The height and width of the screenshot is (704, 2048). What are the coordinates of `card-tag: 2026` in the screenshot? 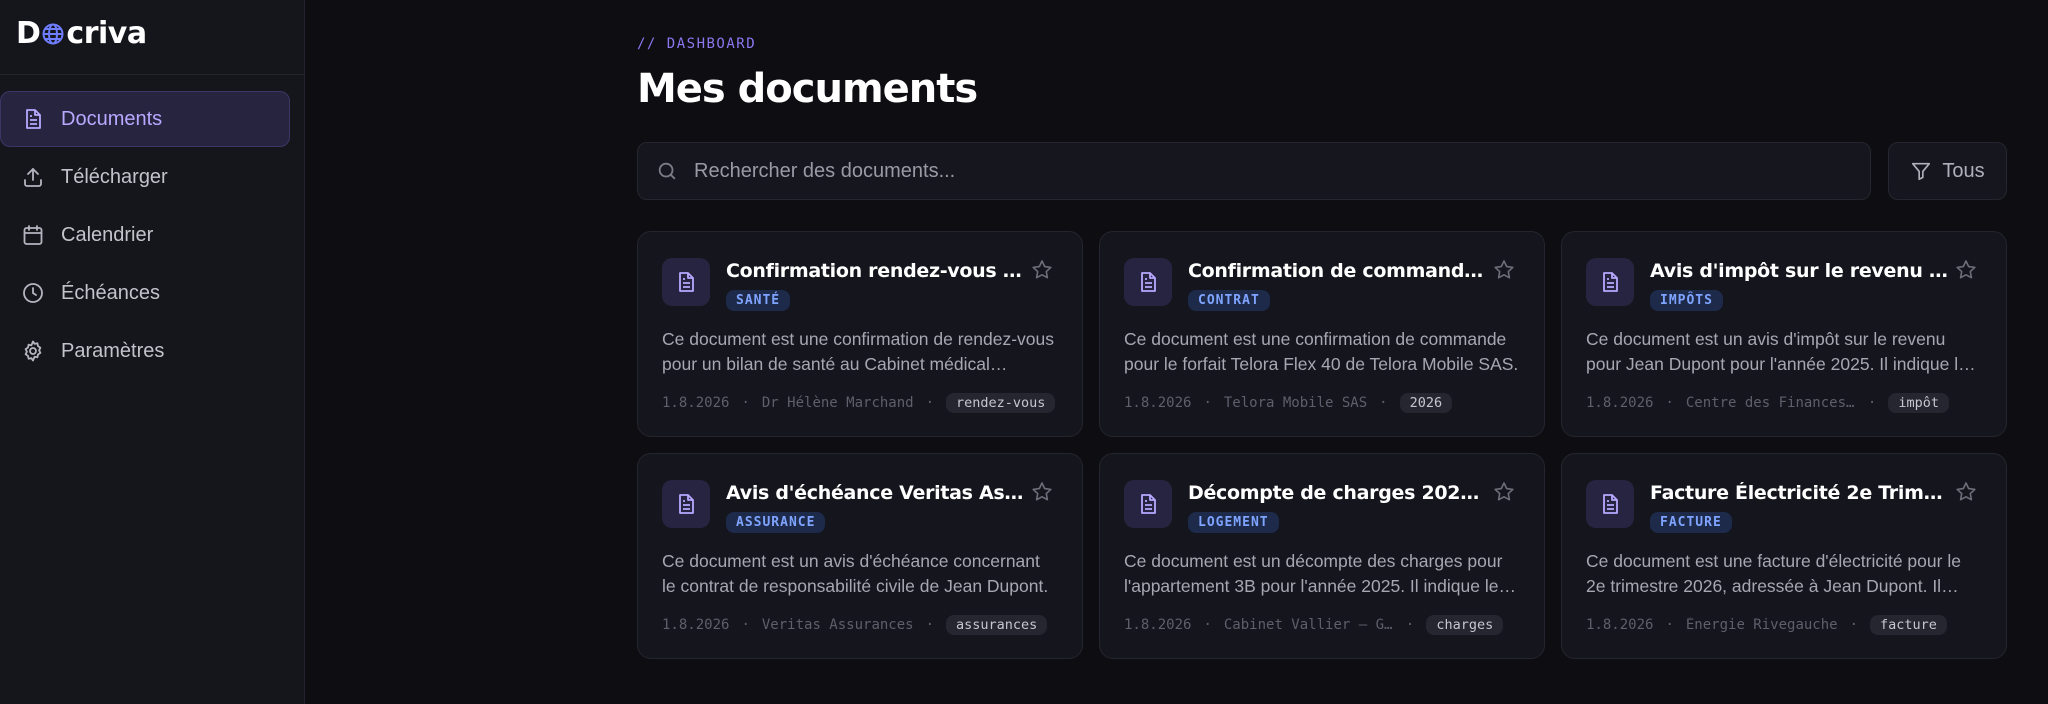 It's located at (1426, 403).